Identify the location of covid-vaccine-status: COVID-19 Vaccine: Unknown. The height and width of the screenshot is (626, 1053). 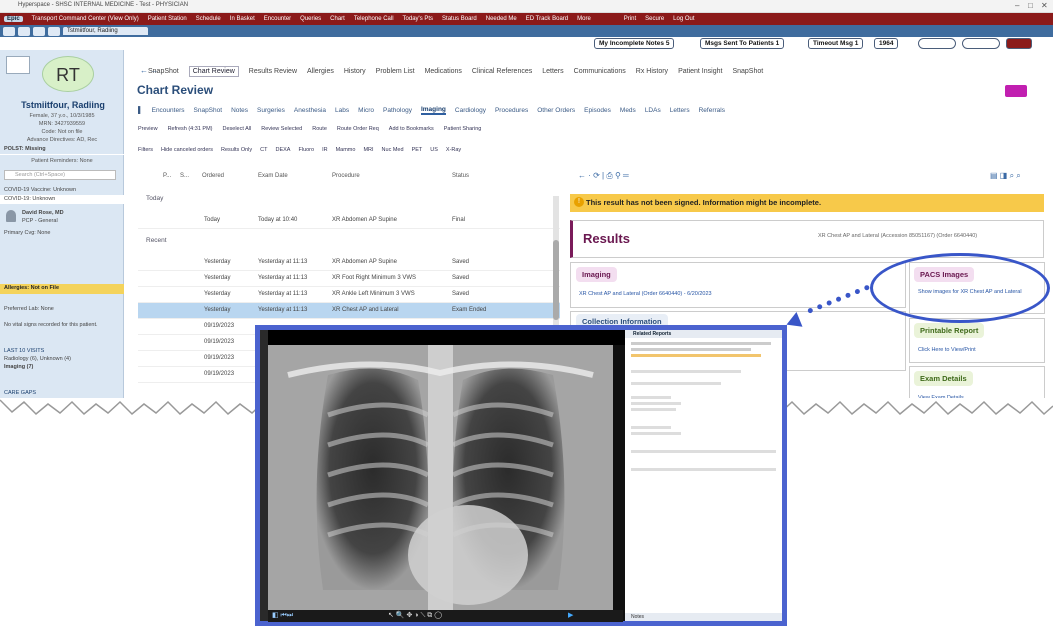
(40, 190).